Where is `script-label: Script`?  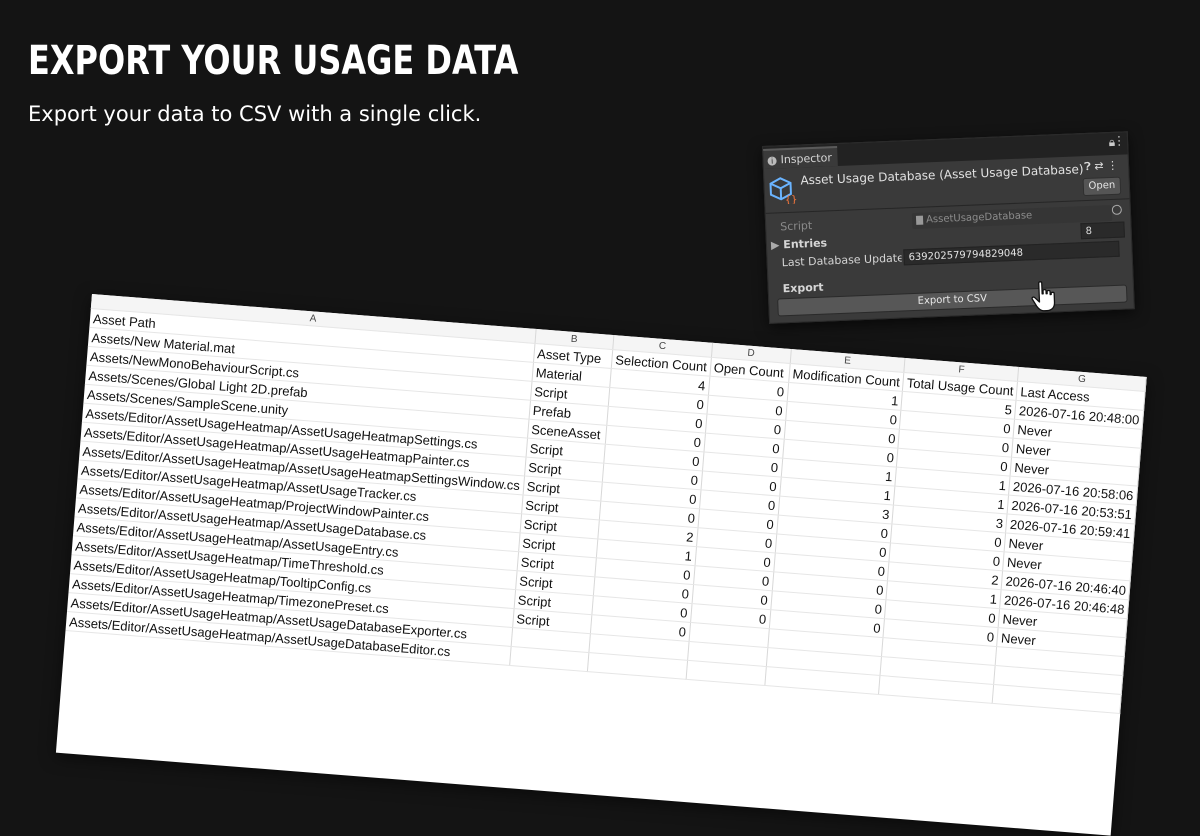 script-label: Script is located at coordinates (796, 226).